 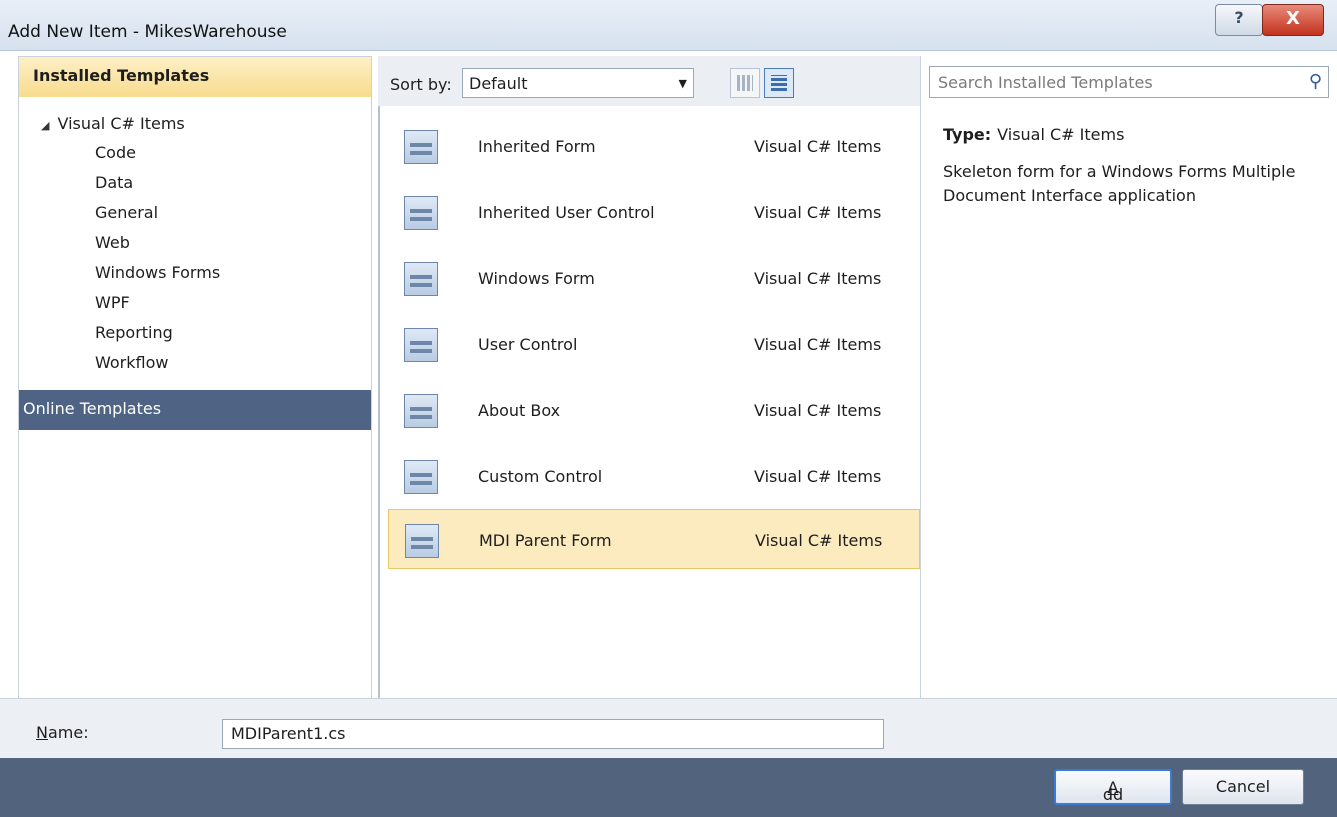 What do you see at coordinates (654, 212) in the screenshot?
I see `template-row-inherited-user-control: Inherited User Control Visual C# Items` at bounding box center [654, 212].